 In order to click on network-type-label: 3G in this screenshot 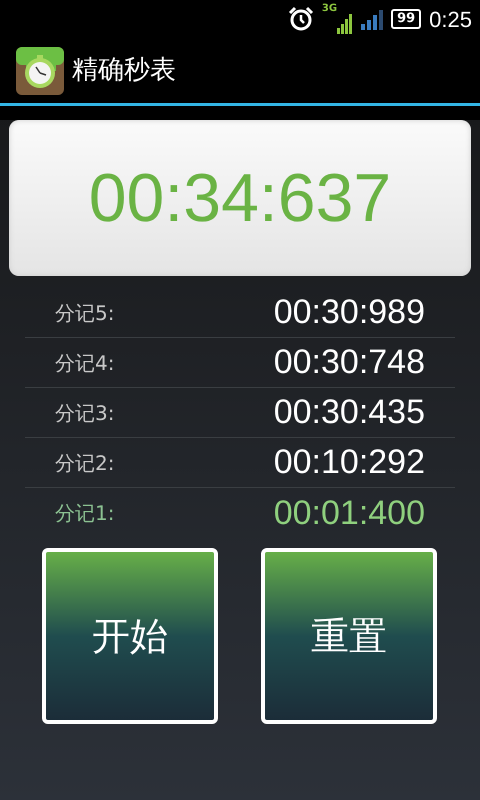, I will do `click(330, 9)`.